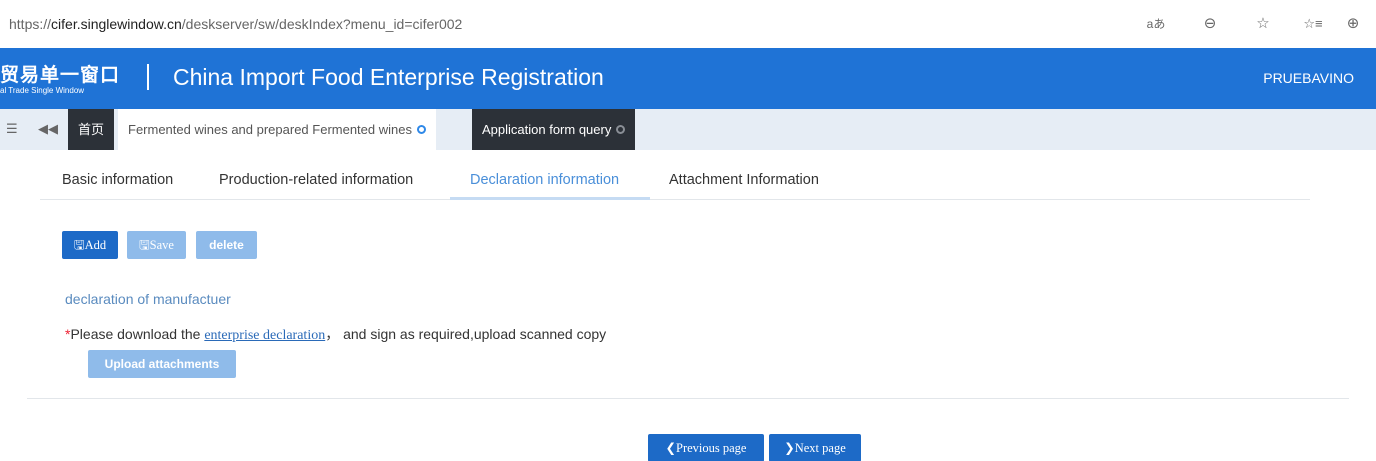 Image resolution: width=1376 pixels, height=461 pixels. What do you see at coordinates (706, 447) in the screenshot?
I see `previous-page-button: ❮Previous page` at bounding box center [706, 447].